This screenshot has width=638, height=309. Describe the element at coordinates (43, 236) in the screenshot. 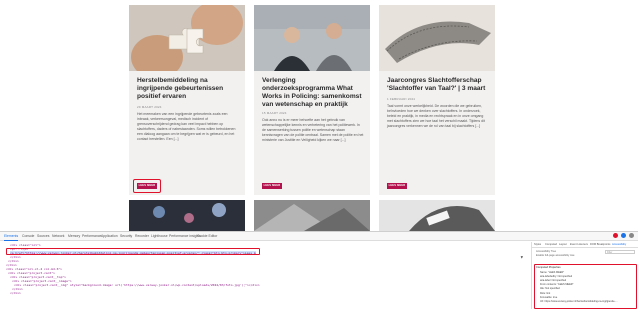

I see `tab-sources: Sources` at that location.